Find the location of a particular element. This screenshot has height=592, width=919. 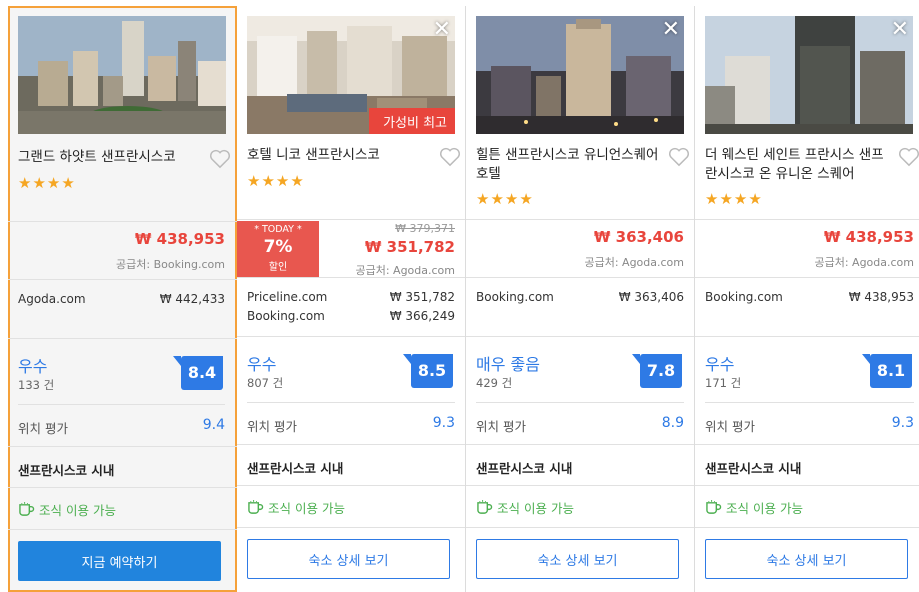

hotel-name: 힐튼 샌프란시스코 유니언스퀘어 호텔 is located at coordinates (569, 165).